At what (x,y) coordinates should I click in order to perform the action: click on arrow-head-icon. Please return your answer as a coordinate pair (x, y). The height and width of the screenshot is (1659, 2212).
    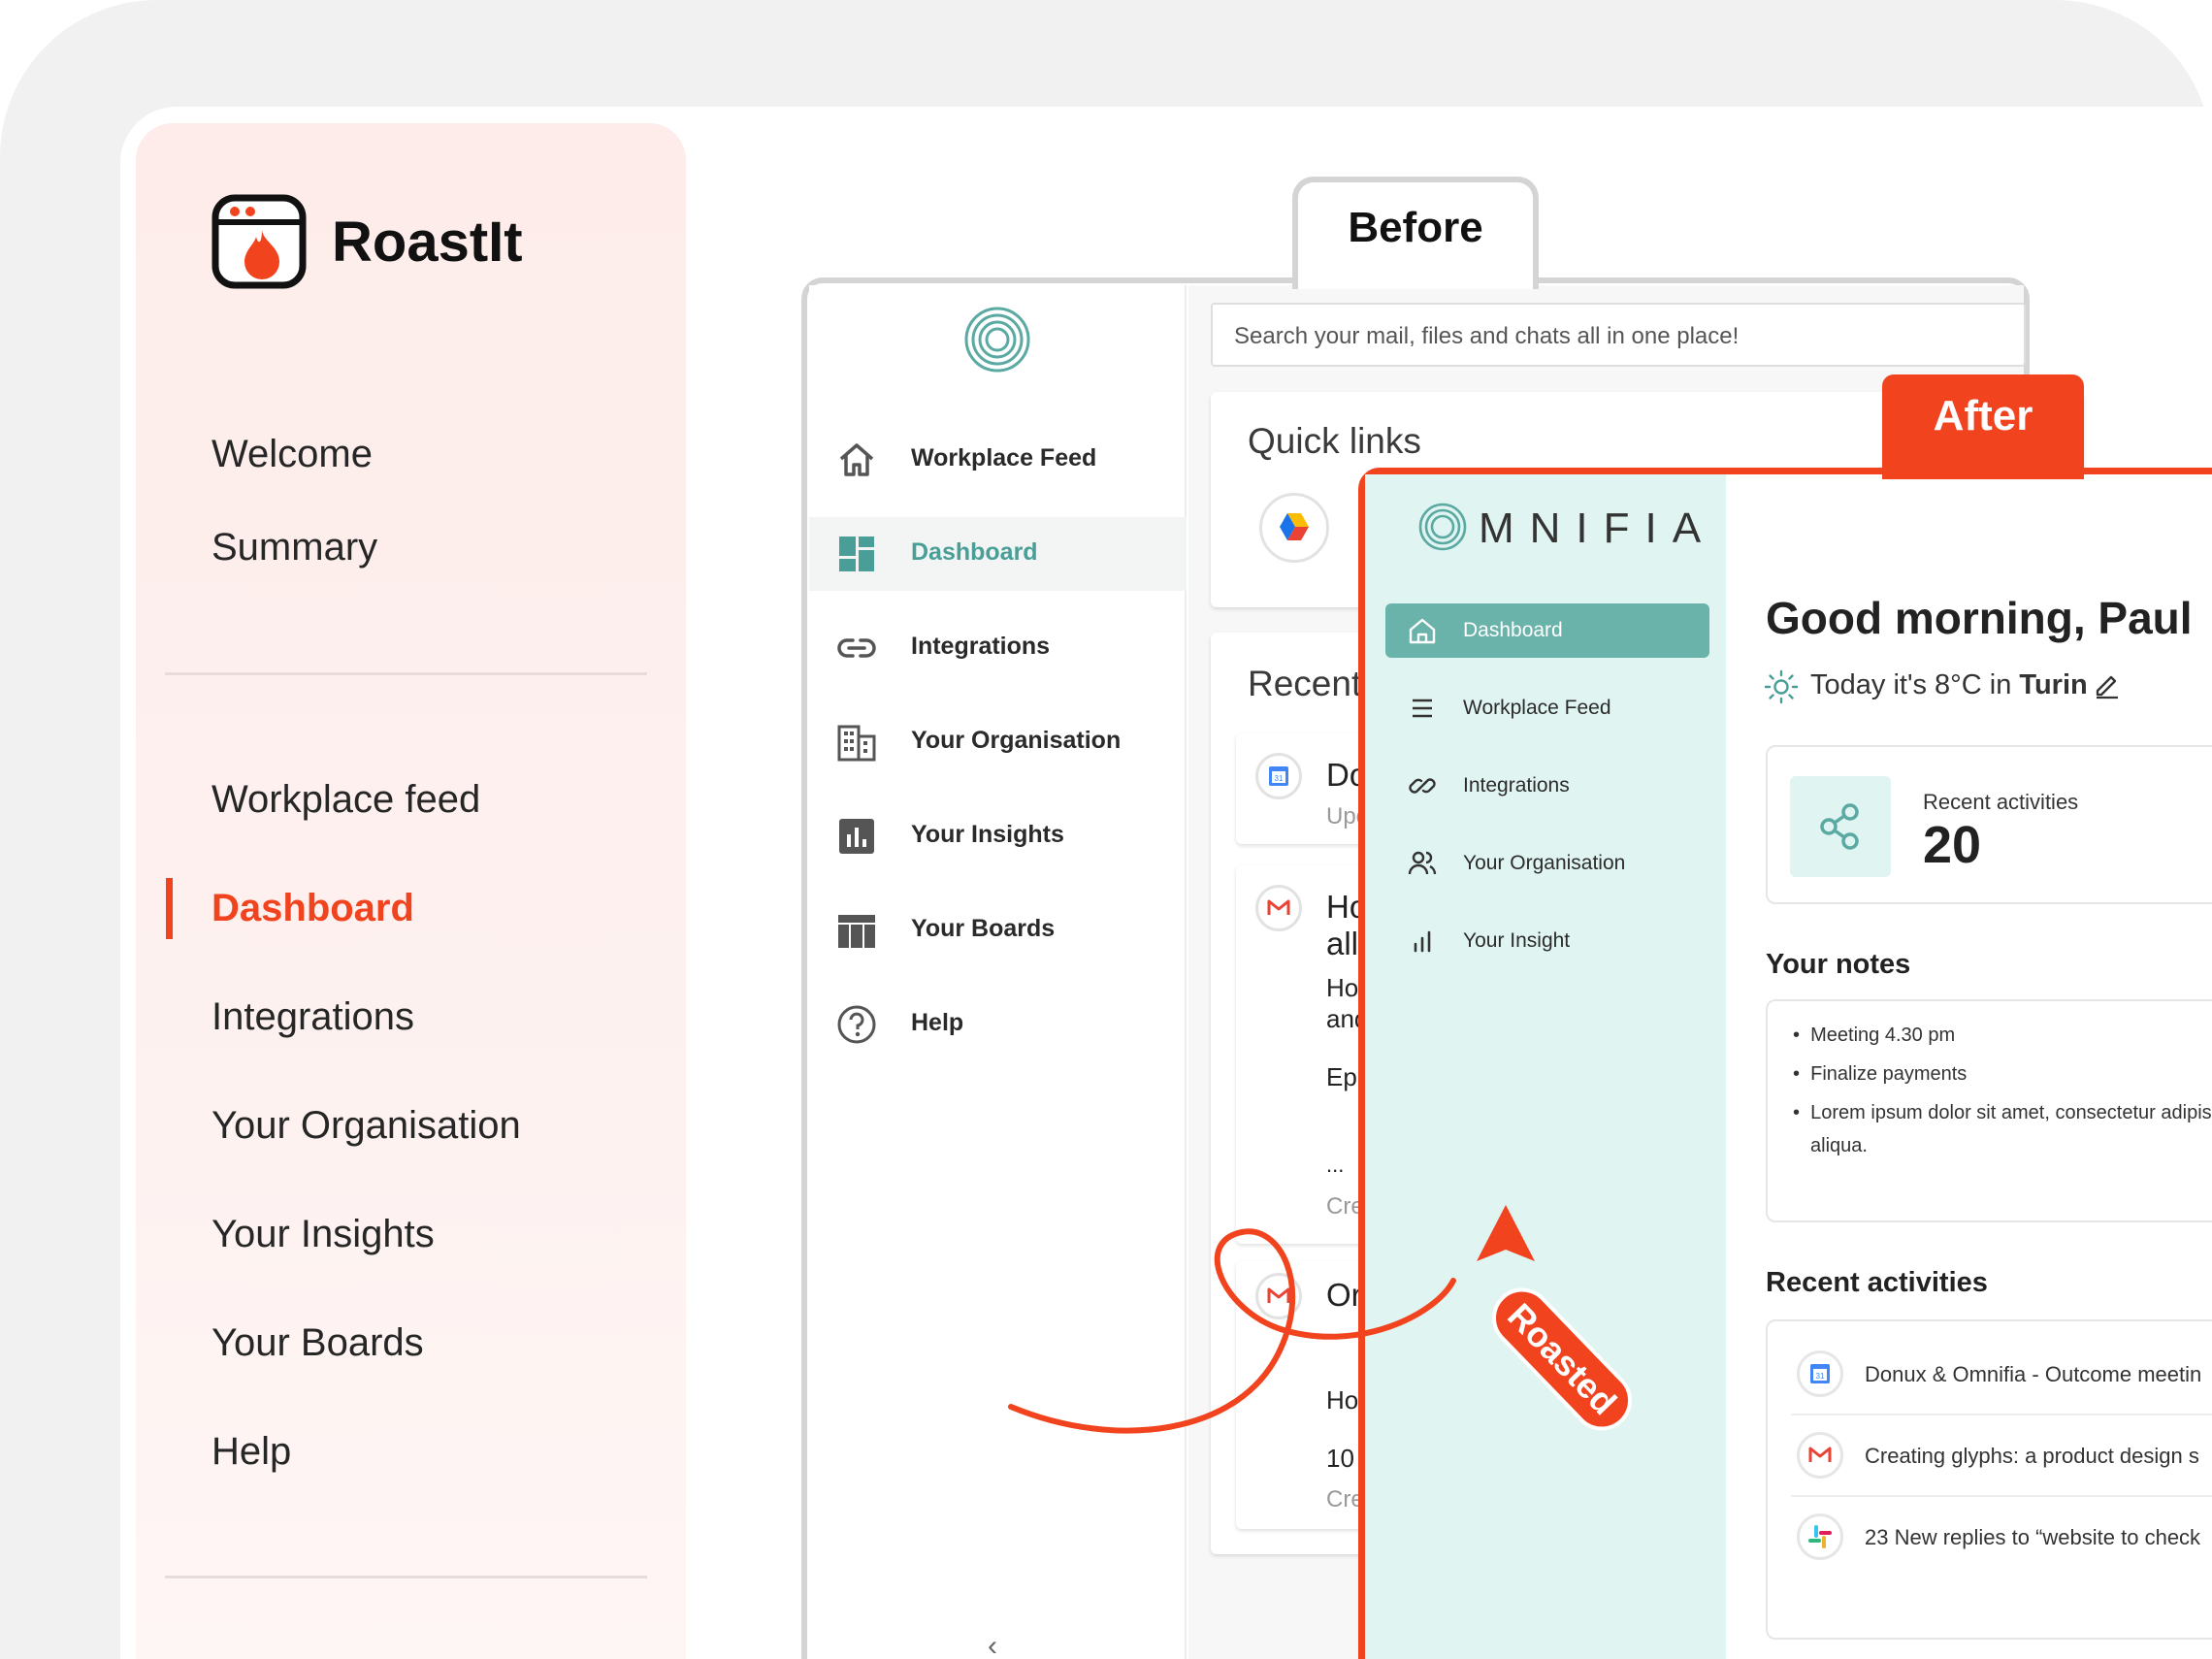
    Looking at the image, I should click on (1506, 1233).